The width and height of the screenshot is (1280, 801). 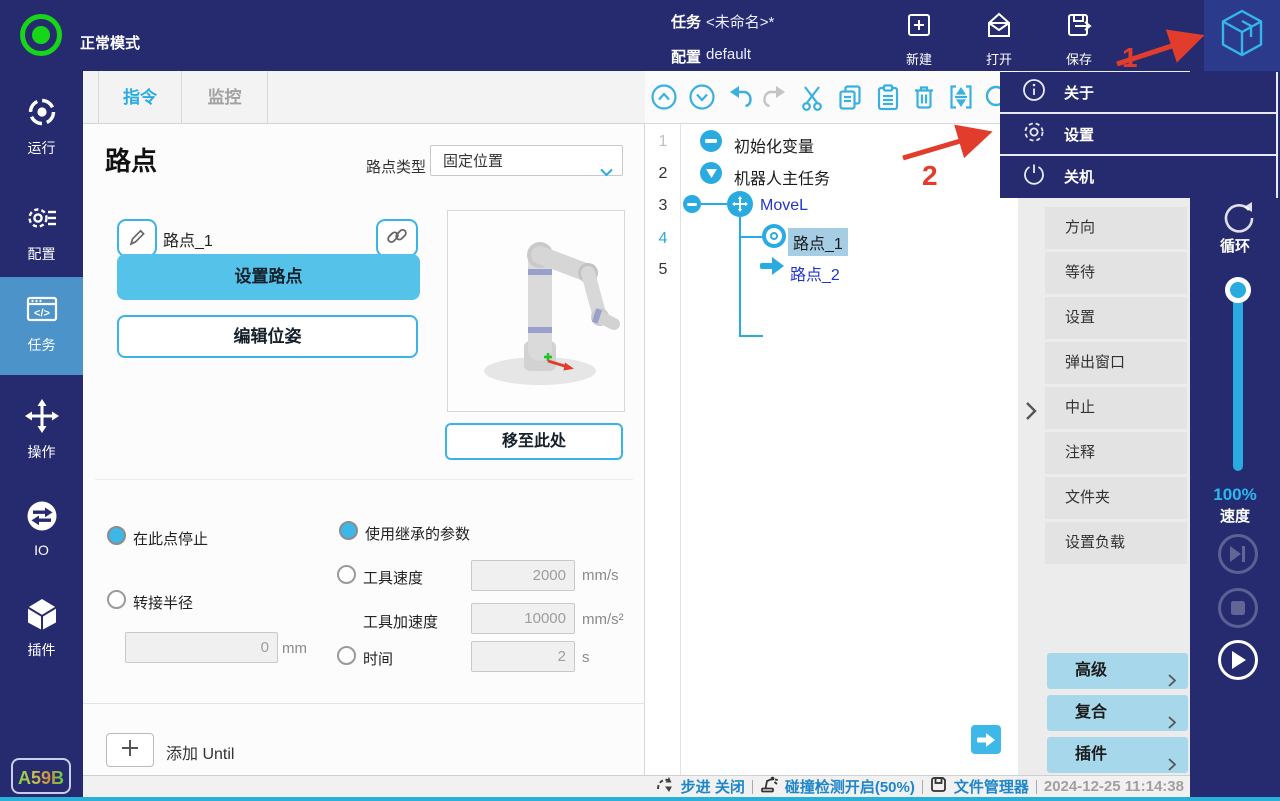 I want to click on task-label: 任务, so click(x=686, y=22).